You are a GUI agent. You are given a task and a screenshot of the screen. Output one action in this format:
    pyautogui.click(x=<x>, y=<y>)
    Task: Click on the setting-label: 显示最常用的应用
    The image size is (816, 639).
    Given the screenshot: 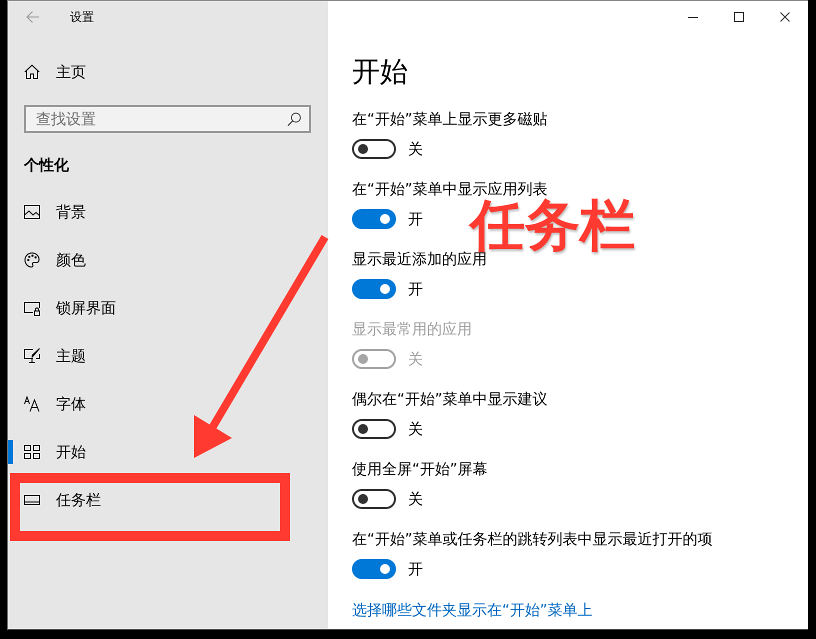 What is the action you would take?
    pyautogui.click(x=412, y=329)
    